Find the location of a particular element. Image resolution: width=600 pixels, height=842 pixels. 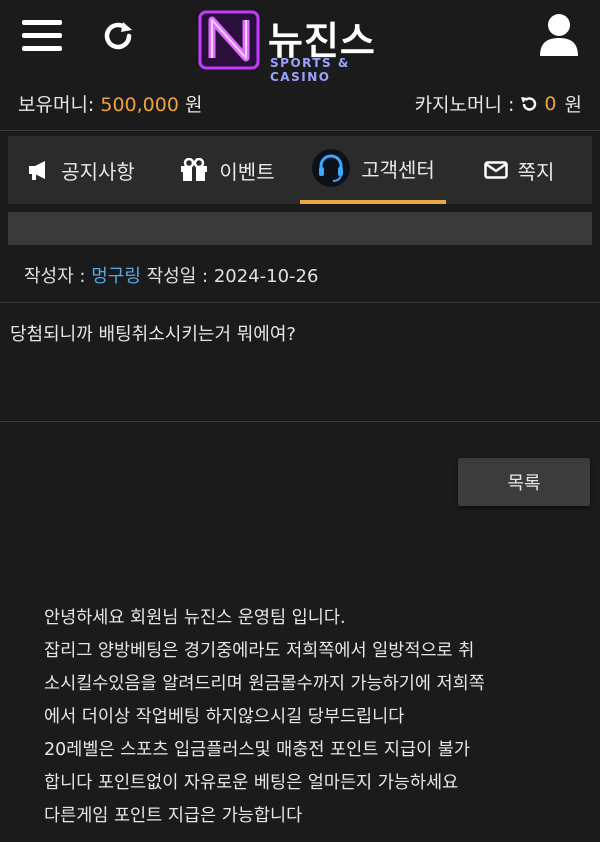

brand-logo: 뉴진스 SPORTS & CASINO is located at coordinates (302, 45).